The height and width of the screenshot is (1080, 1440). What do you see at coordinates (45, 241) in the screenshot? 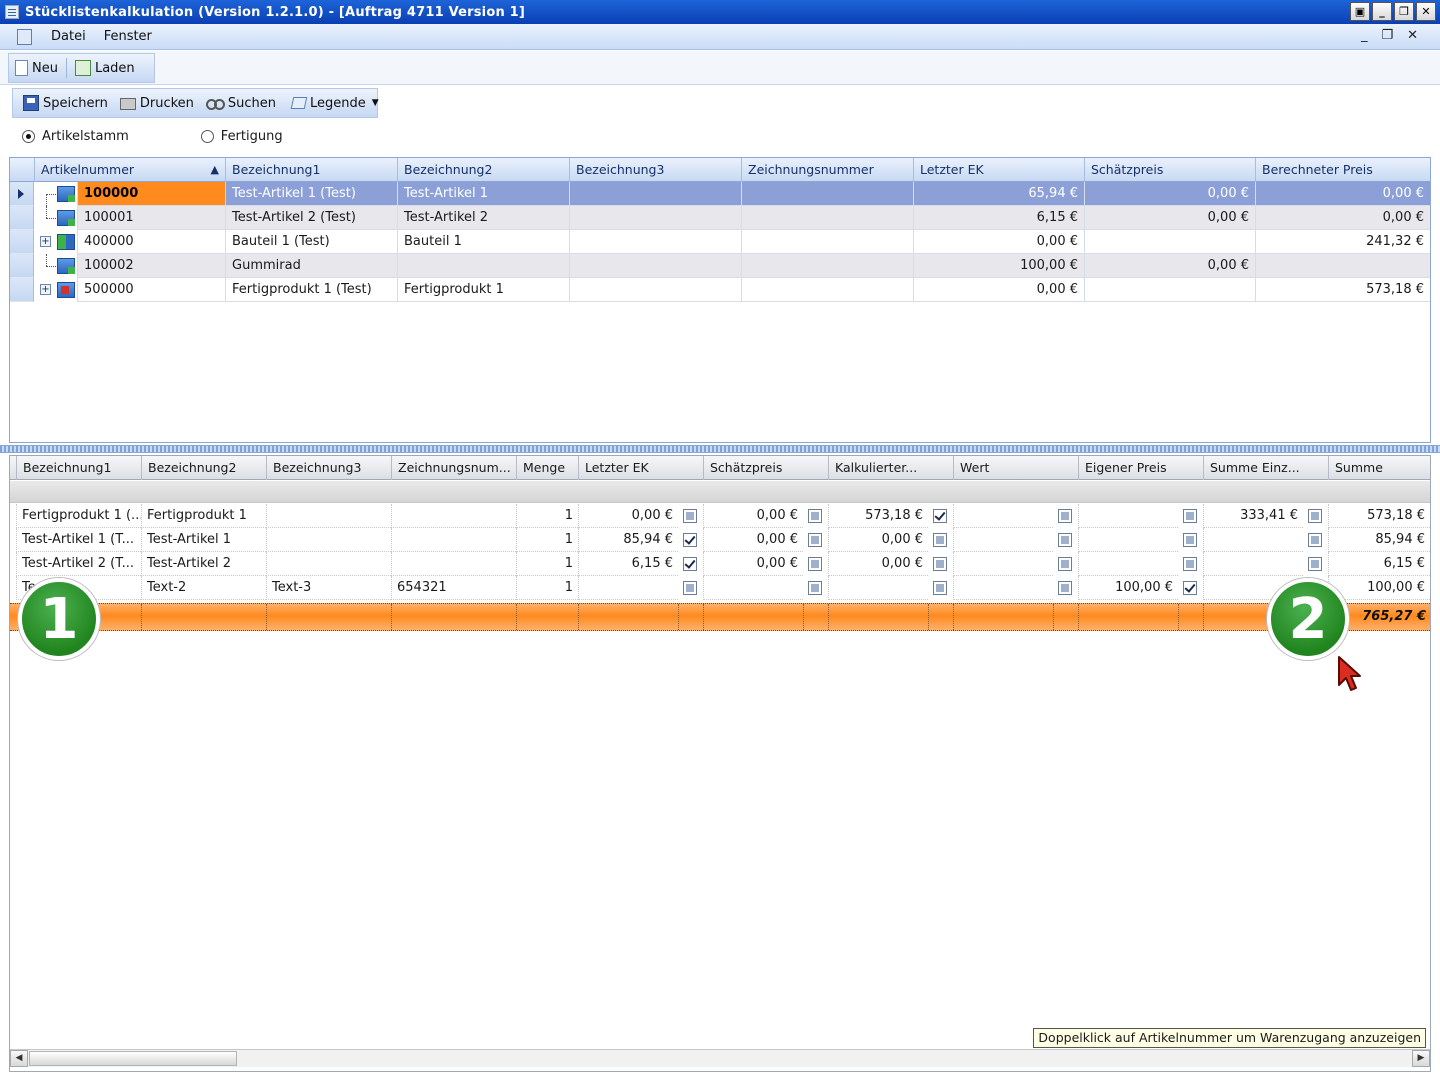
I see `expand-icon: +` at bounding box center [45, 241].